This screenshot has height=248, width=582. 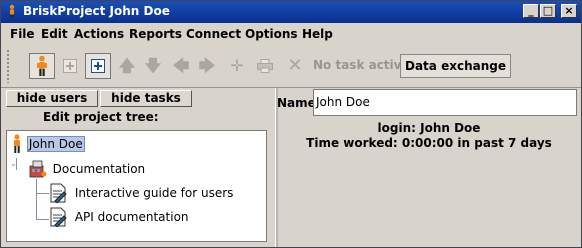 I want to click on menu-help: Help, so click(x=317, y=34).